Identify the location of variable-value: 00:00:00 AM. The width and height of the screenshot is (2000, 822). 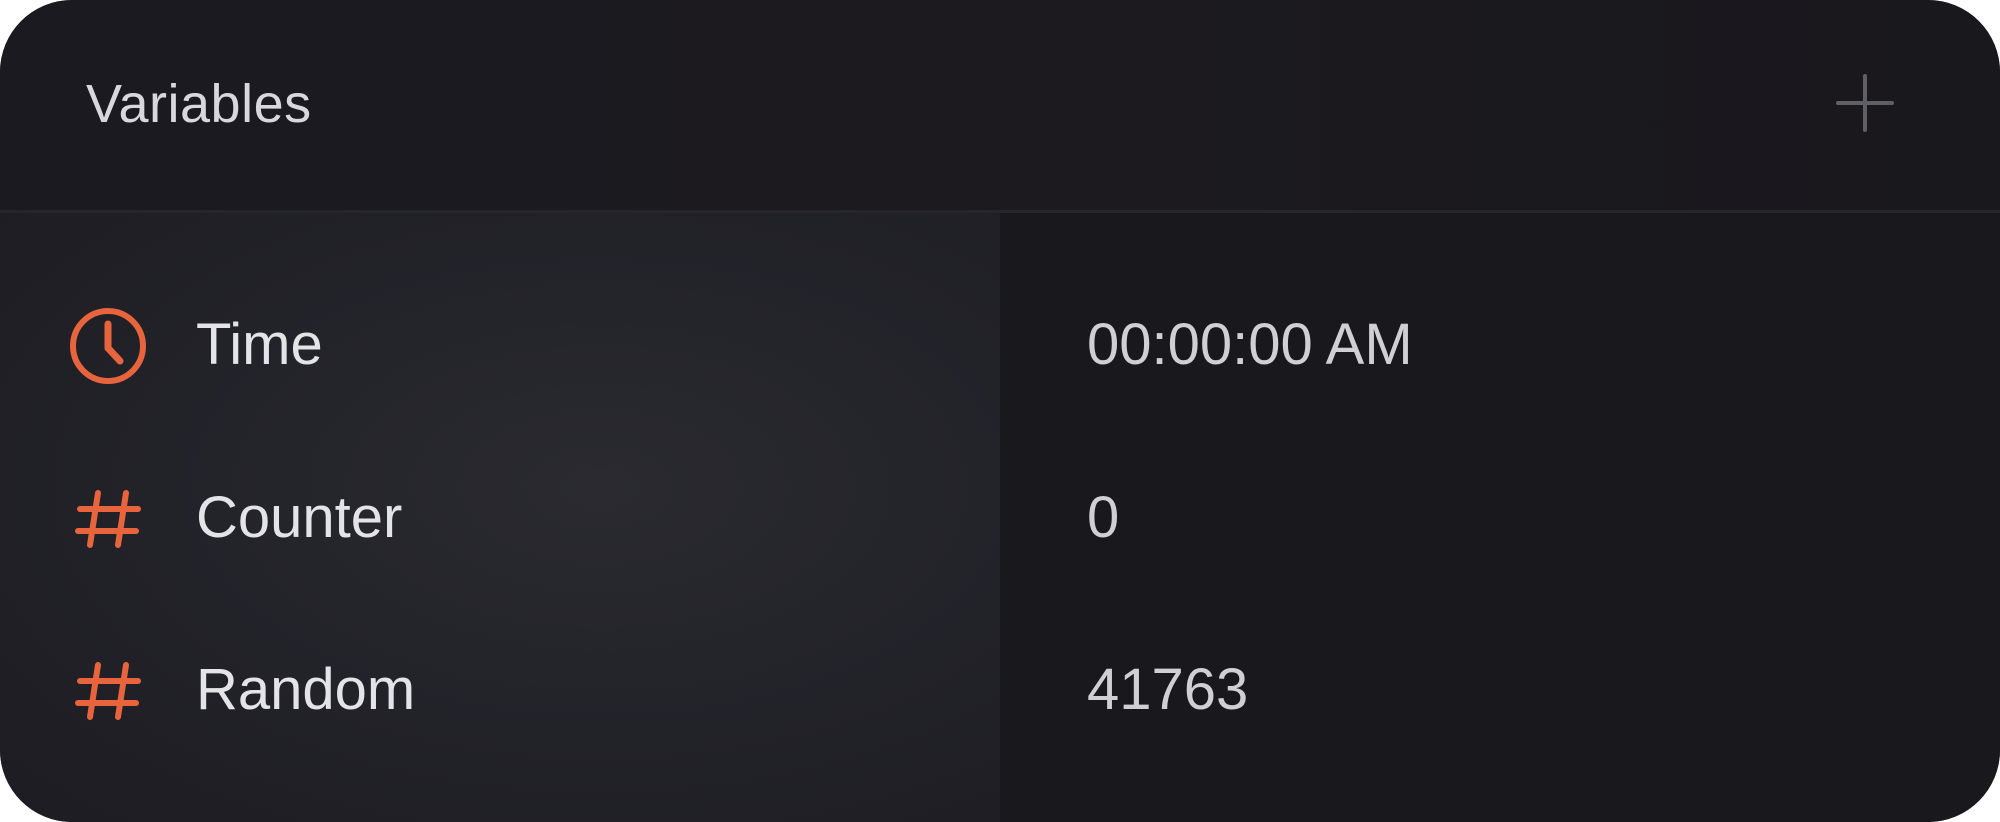
(1250, 344).